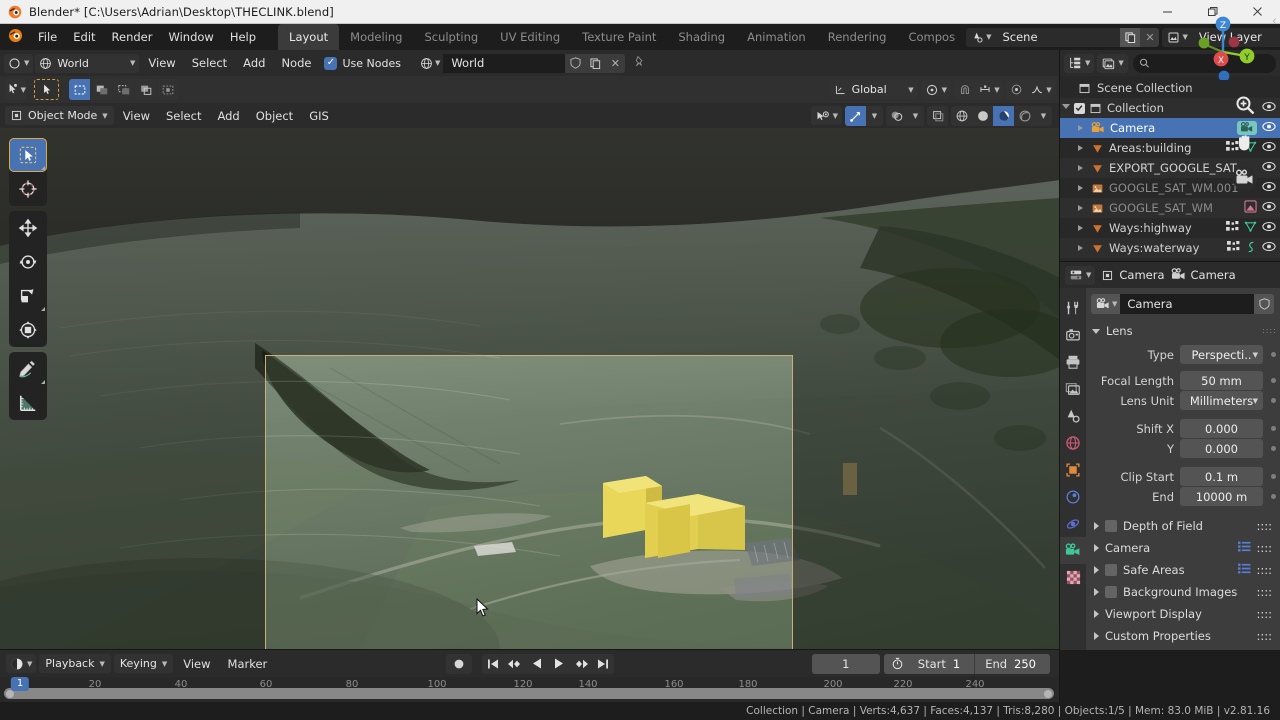 This screenshot has width=1280, height=720. Describe the element at coordinates (84, 37) in the screenshot. I see `menu-edit: Edit` at that location.